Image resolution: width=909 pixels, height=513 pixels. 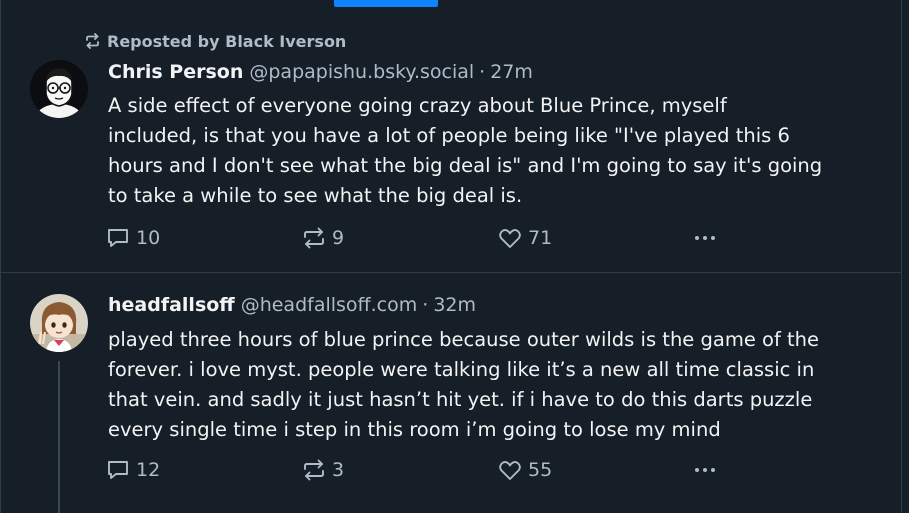 I want to click on repost-count: 9, so click(x=338, y=238).